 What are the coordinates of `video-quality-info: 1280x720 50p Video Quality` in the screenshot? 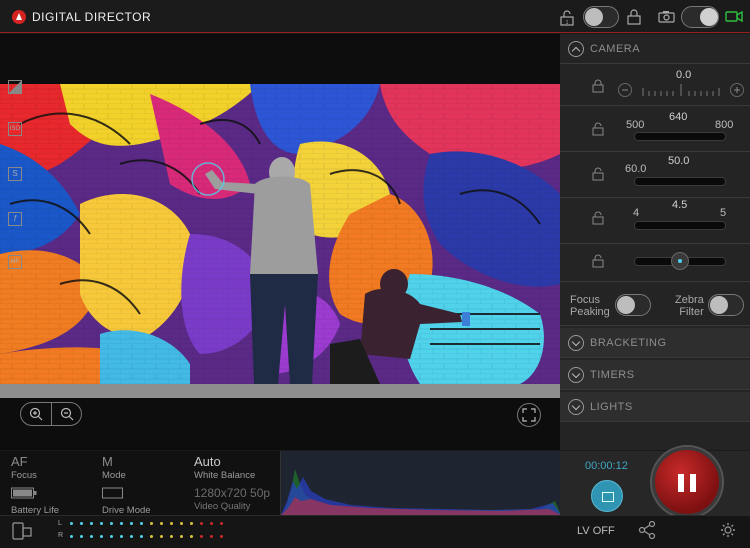 It's located at (232, 499).